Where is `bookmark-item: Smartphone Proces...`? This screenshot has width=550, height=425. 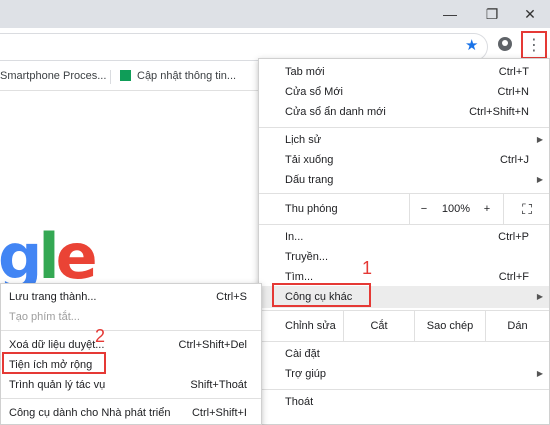 bookmark-item: Smartphone Proces... is located at coordinates (53, 76).